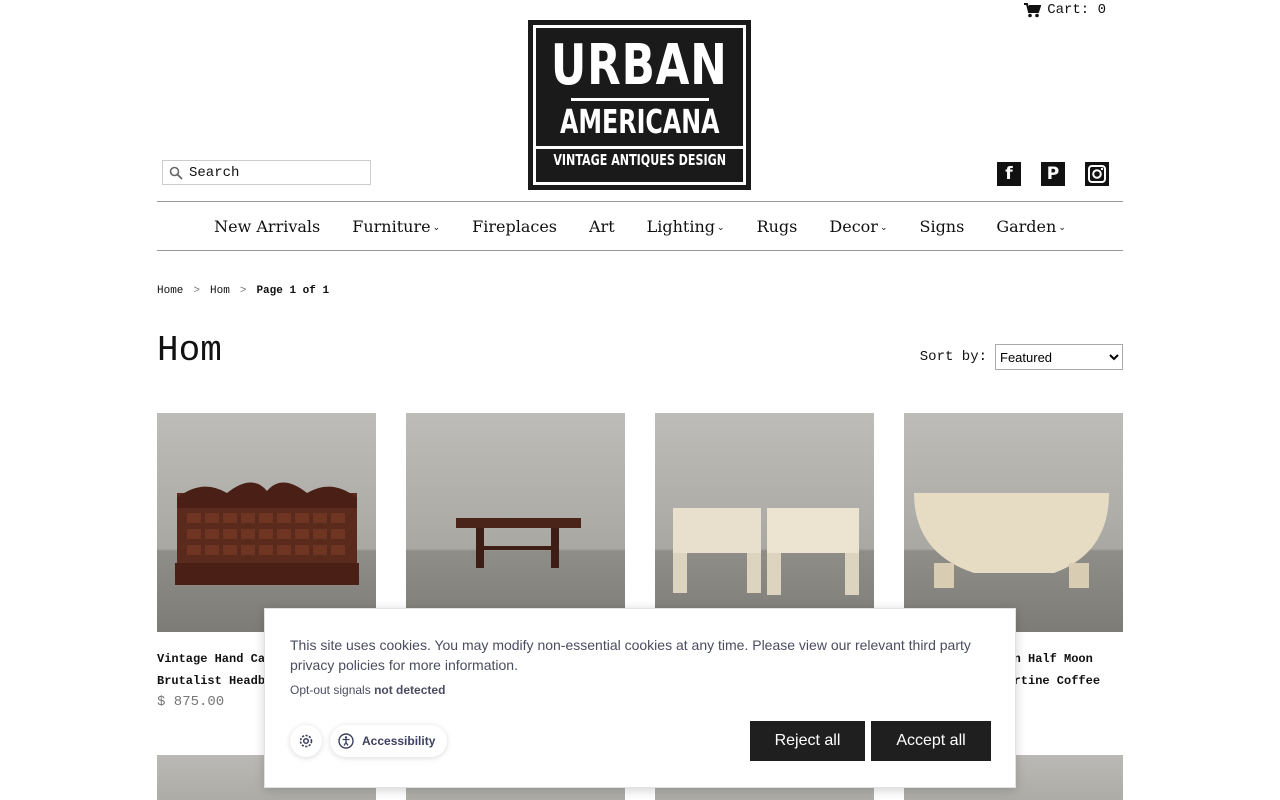 This screenshot has width=1280, height=800. I want to click on search-box, so click(266, 172).